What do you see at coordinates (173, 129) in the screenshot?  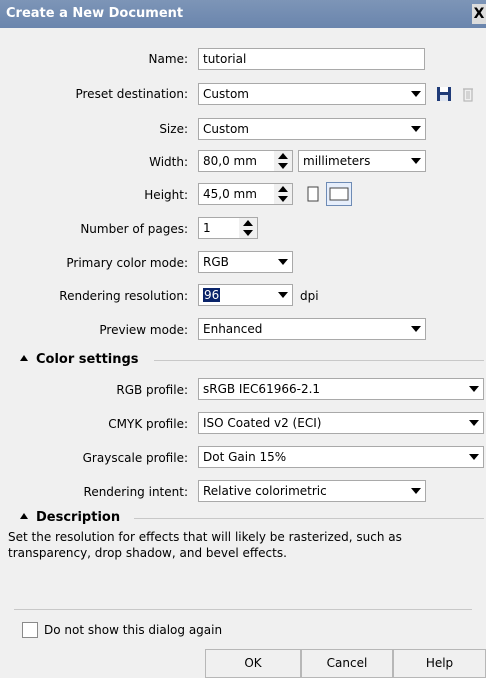 I see `size-label: Size:` at bounding box center [173, 129].